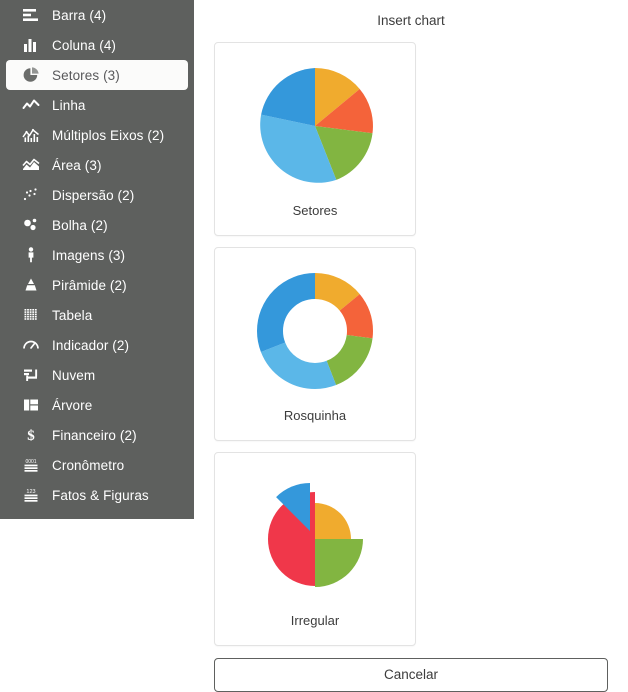  What do you see at coordinates (31, 165) in the screenshot?
I see `area-icon` at bounding box center [31, 165].